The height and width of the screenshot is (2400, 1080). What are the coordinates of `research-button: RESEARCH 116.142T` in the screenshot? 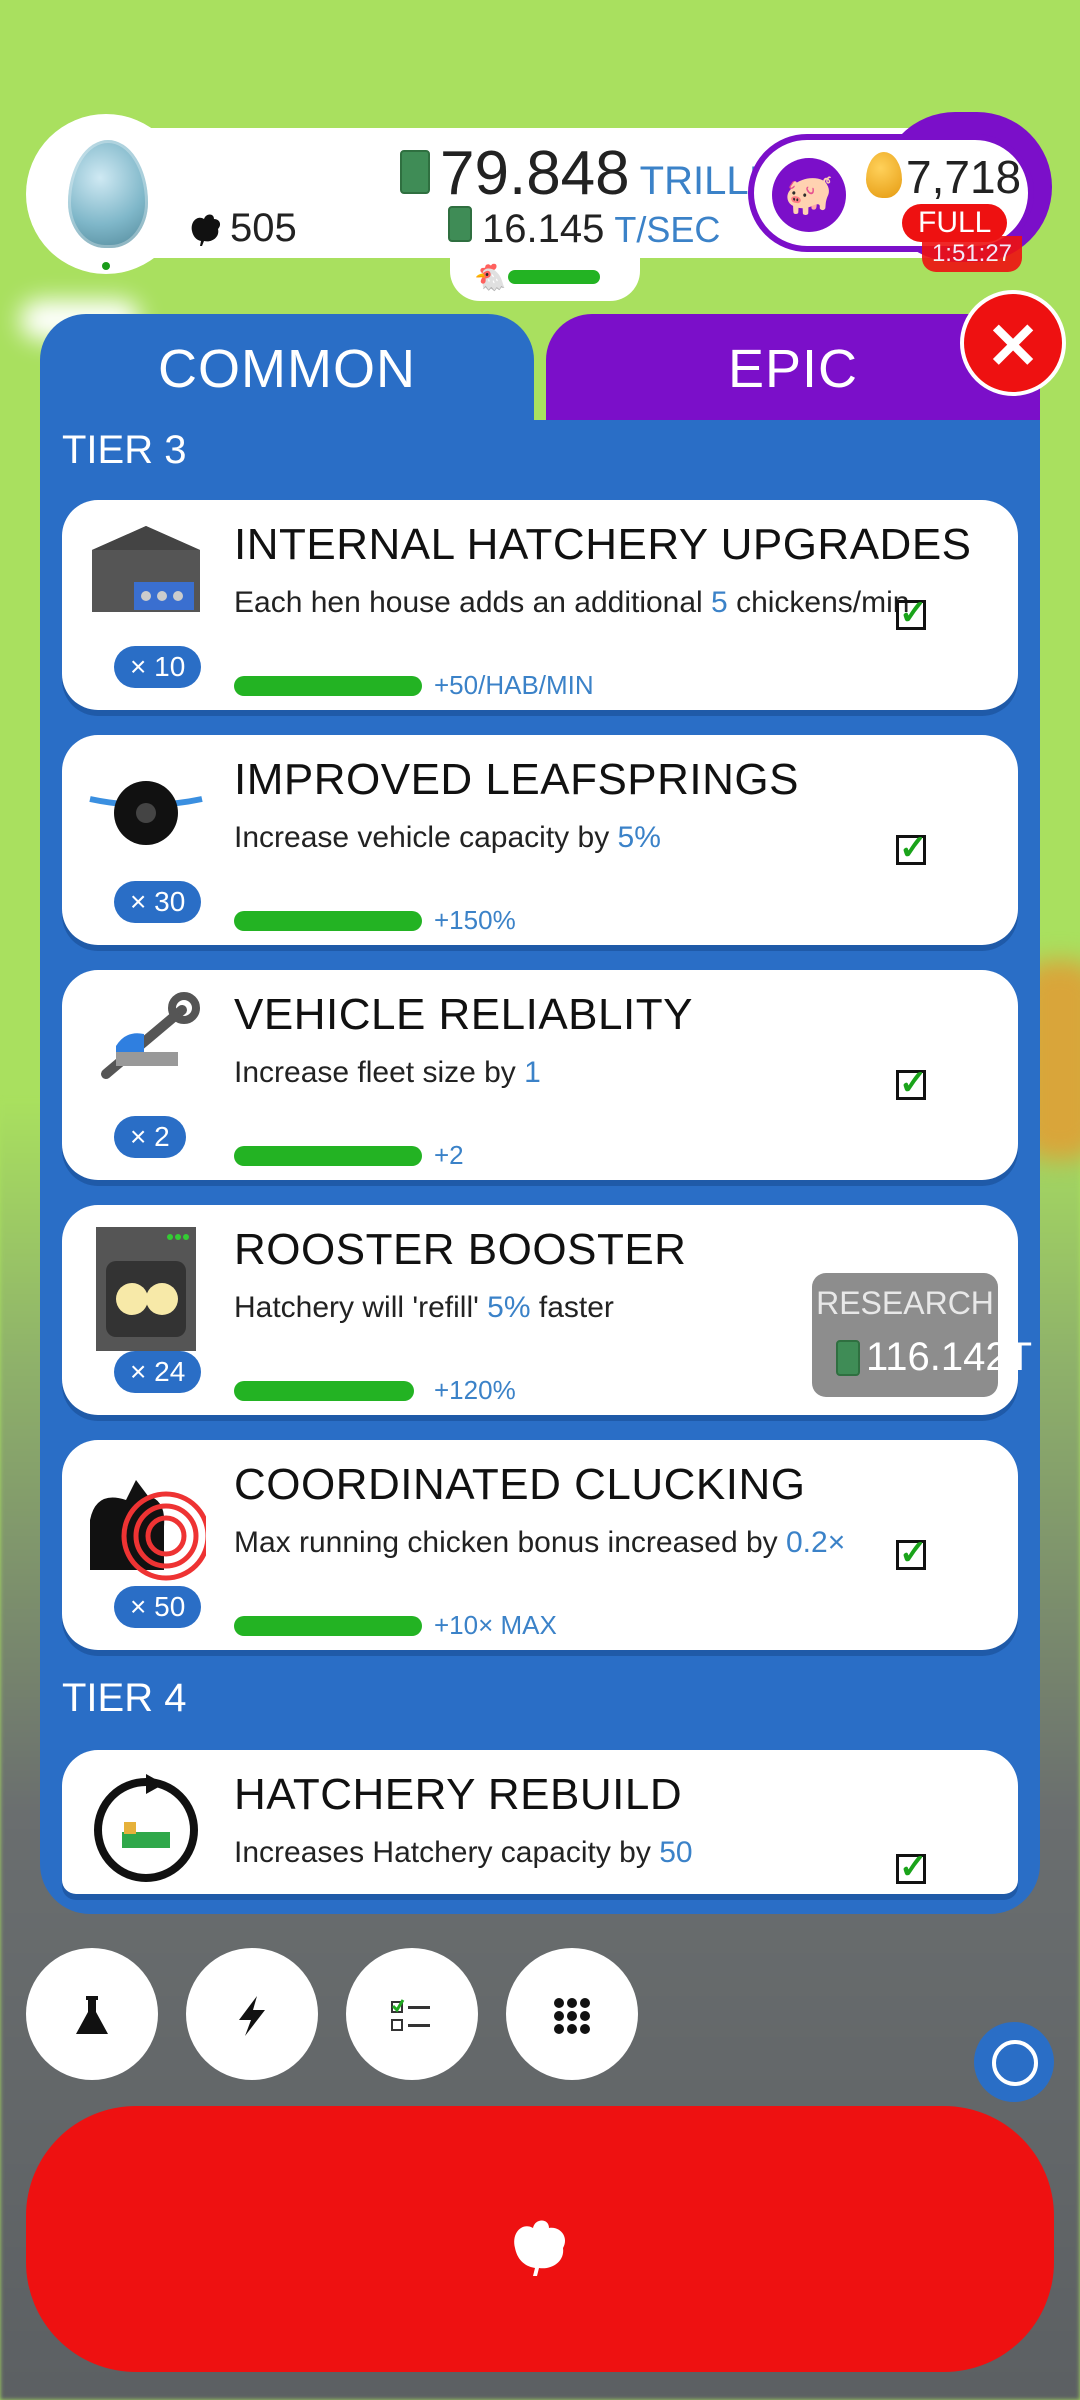 It's located at (922, 1335).